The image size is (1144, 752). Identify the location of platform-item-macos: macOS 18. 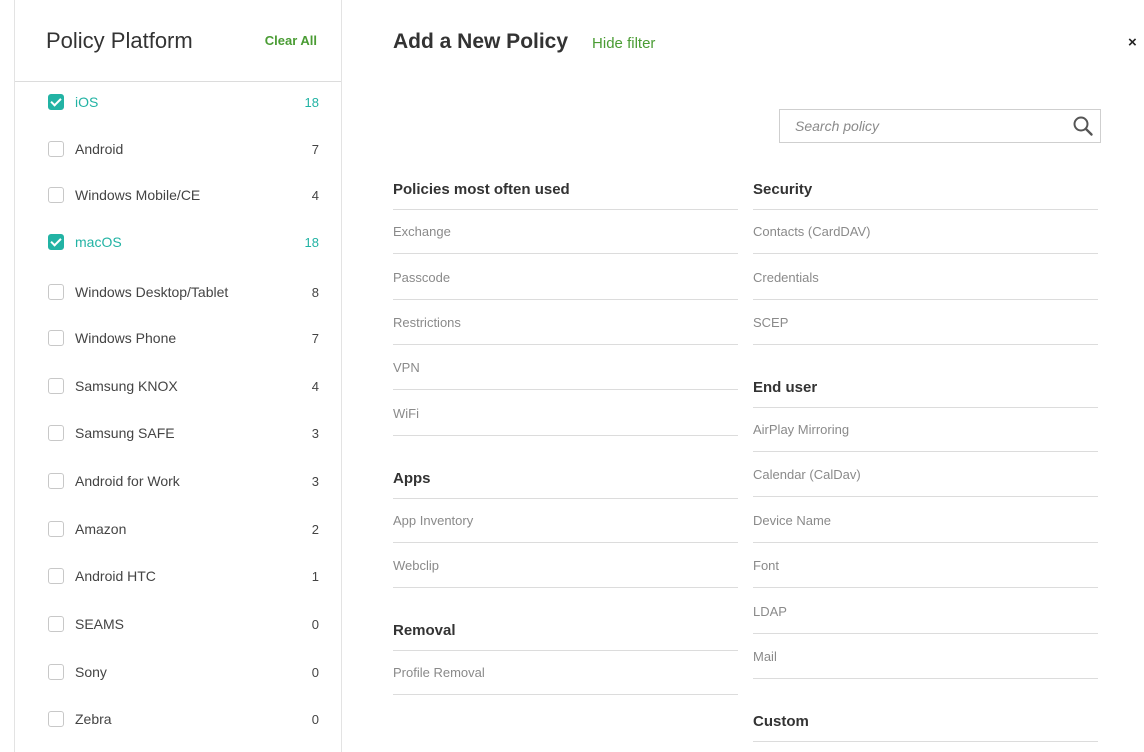
(178, 242).